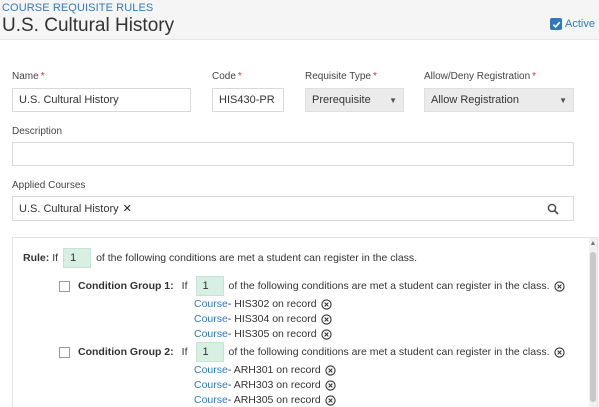  I want to click on group-label: Condition Group 1:, so click(126, 286).